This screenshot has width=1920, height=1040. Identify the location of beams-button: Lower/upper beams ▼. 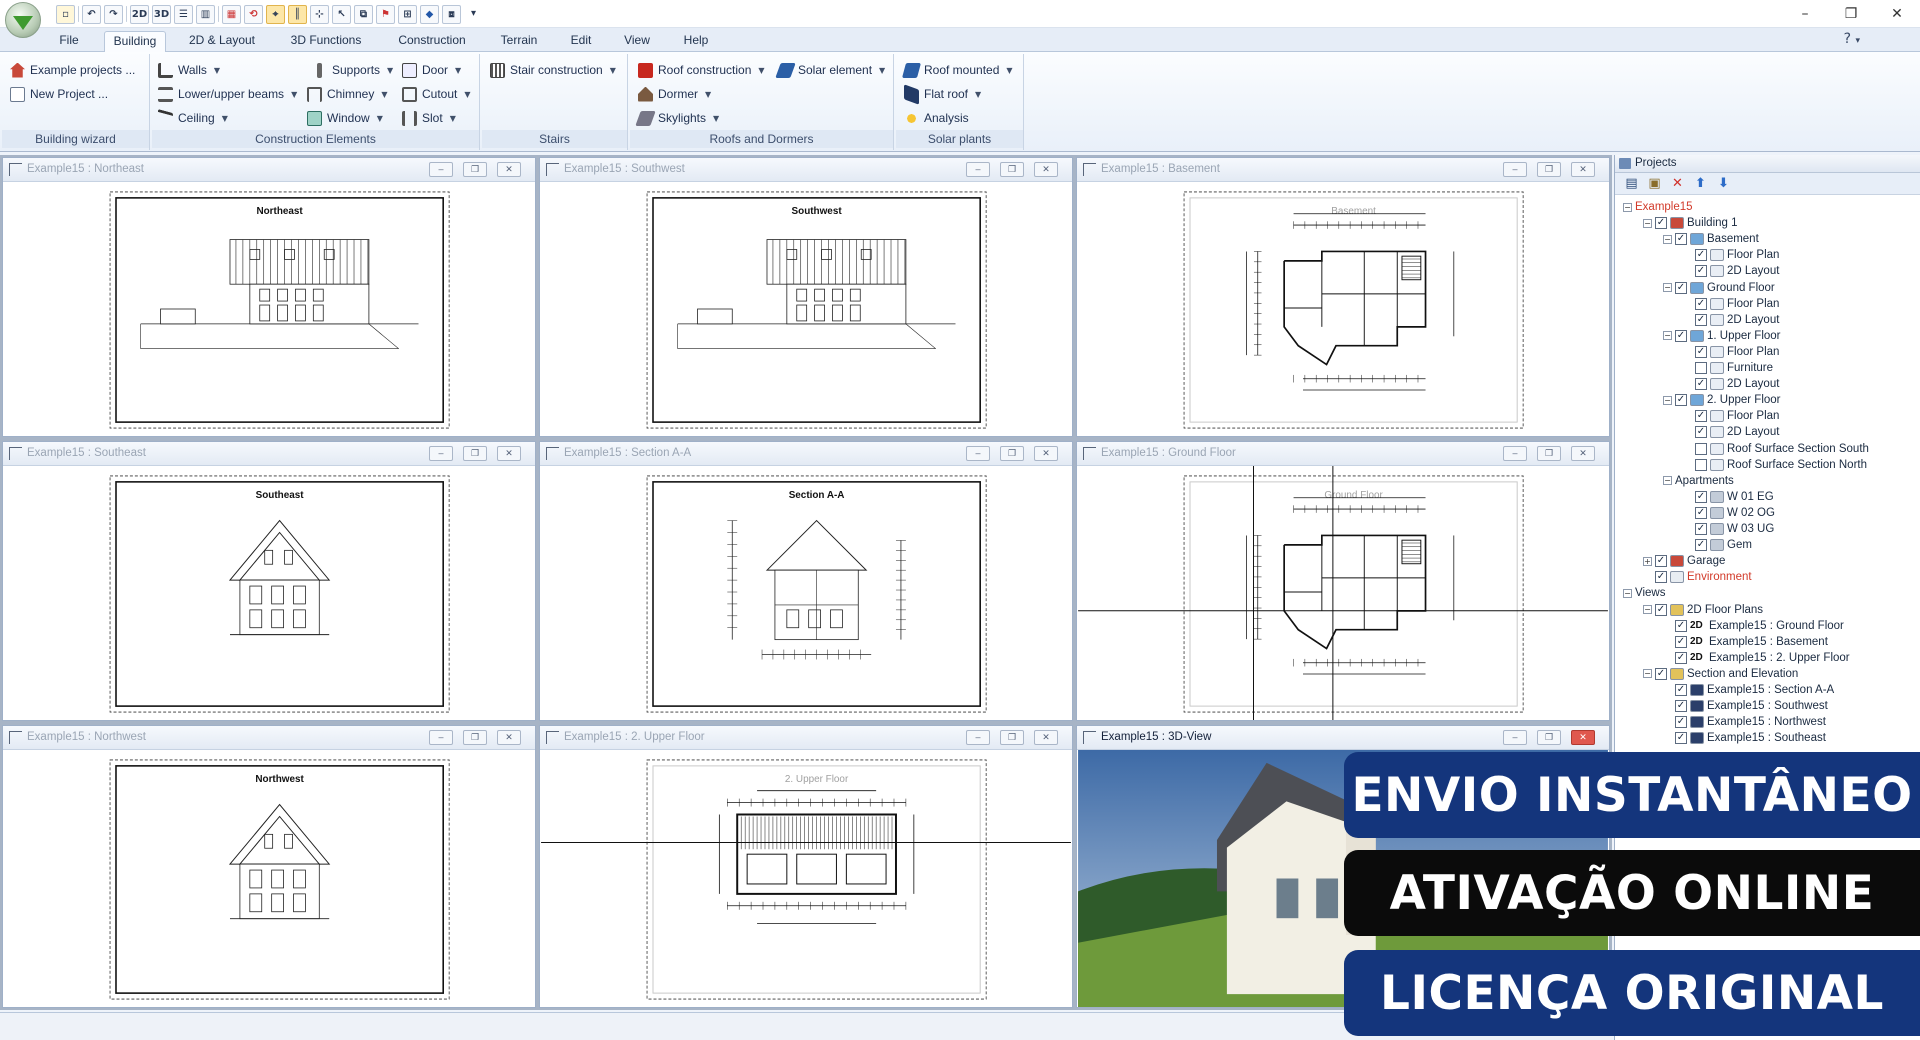
(227, 94).